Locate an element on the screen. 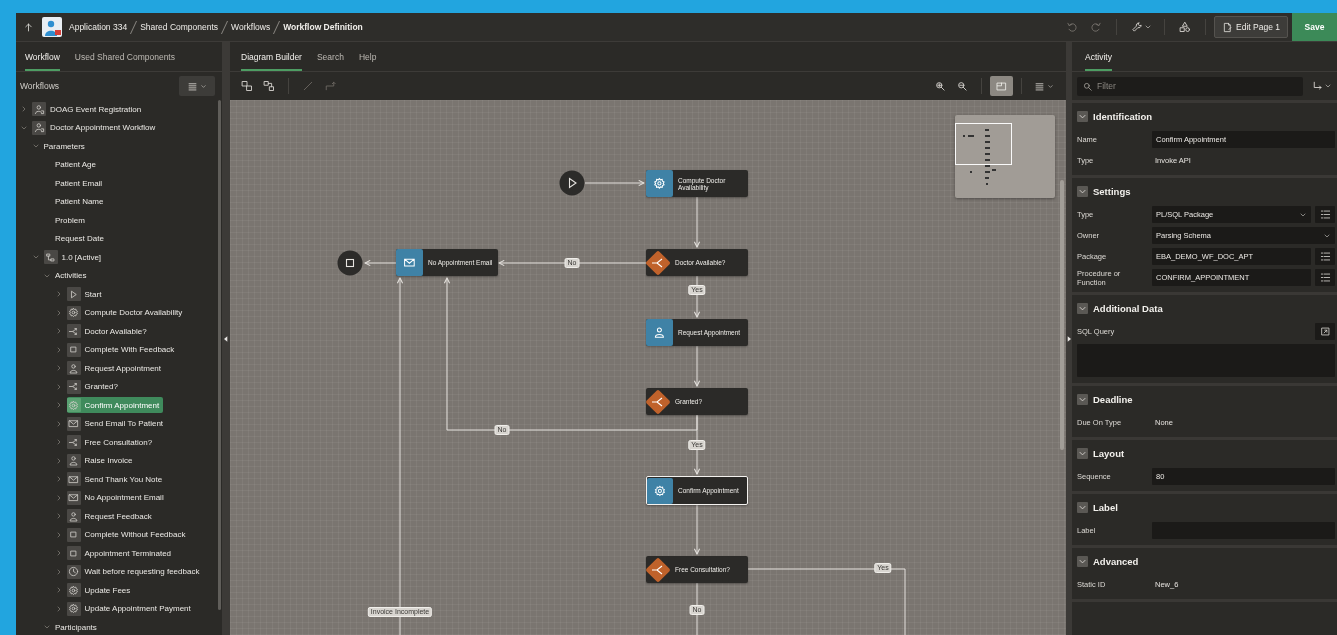 This screenshot has height=635, width=1337. tree-item: Doctor Appointment Workflow is located at coordinates (96, 127).